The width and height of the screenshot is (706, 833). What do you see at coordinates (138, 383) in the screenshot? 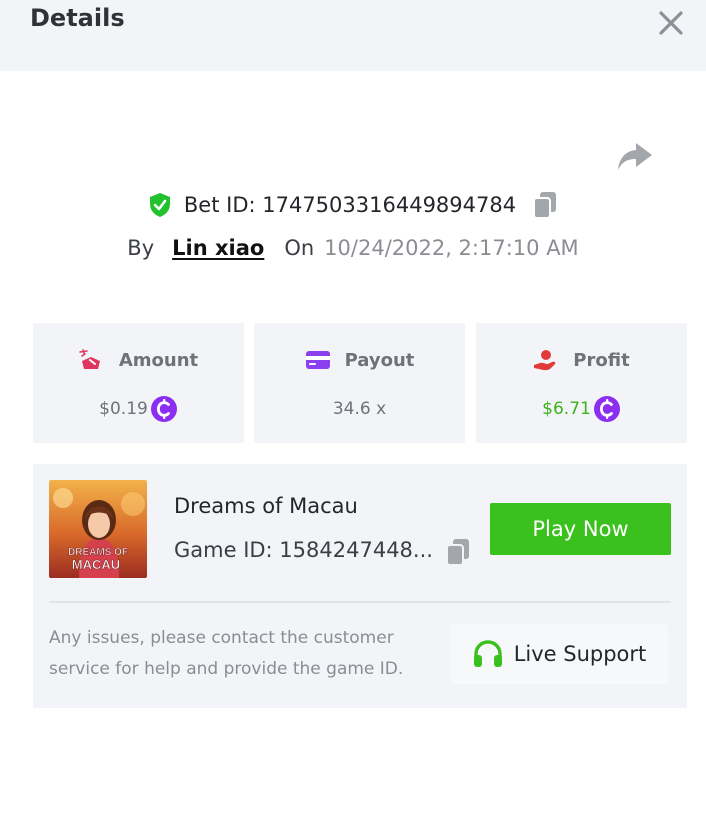
I see `amount-card: Amount $0.19` at bounding box center [138, 383].